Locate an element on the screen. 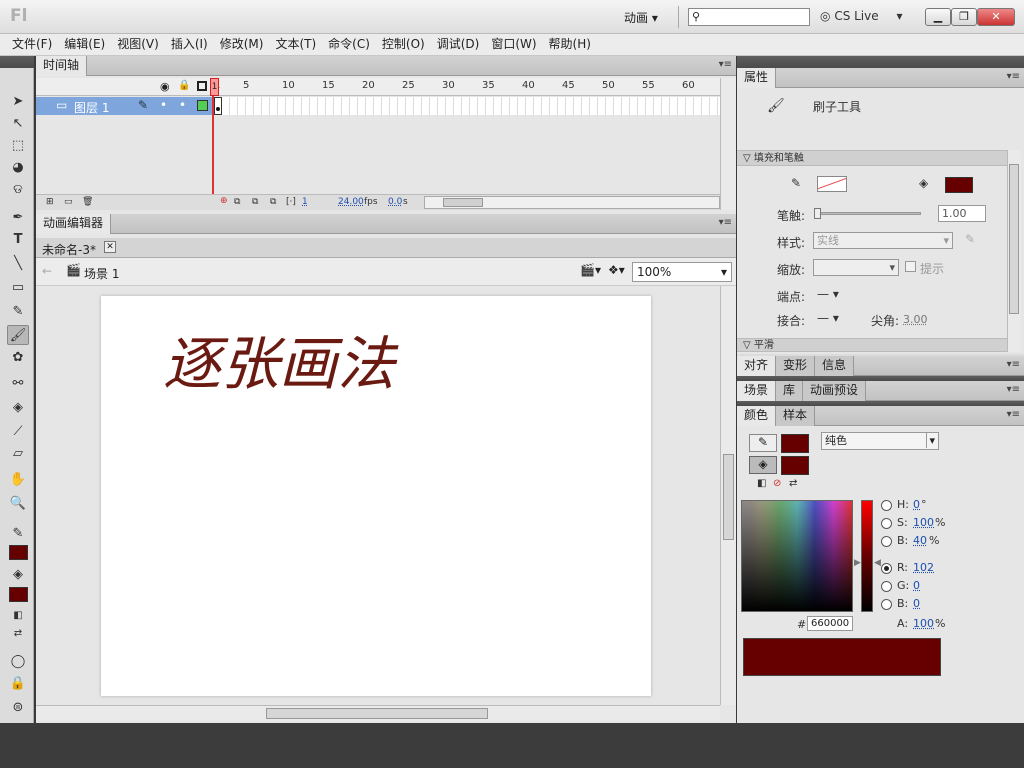 The width and height of the screenshot is (1024, 768). paint-bucket-tool-icon: ◈ is located at coordinates (18, 408).